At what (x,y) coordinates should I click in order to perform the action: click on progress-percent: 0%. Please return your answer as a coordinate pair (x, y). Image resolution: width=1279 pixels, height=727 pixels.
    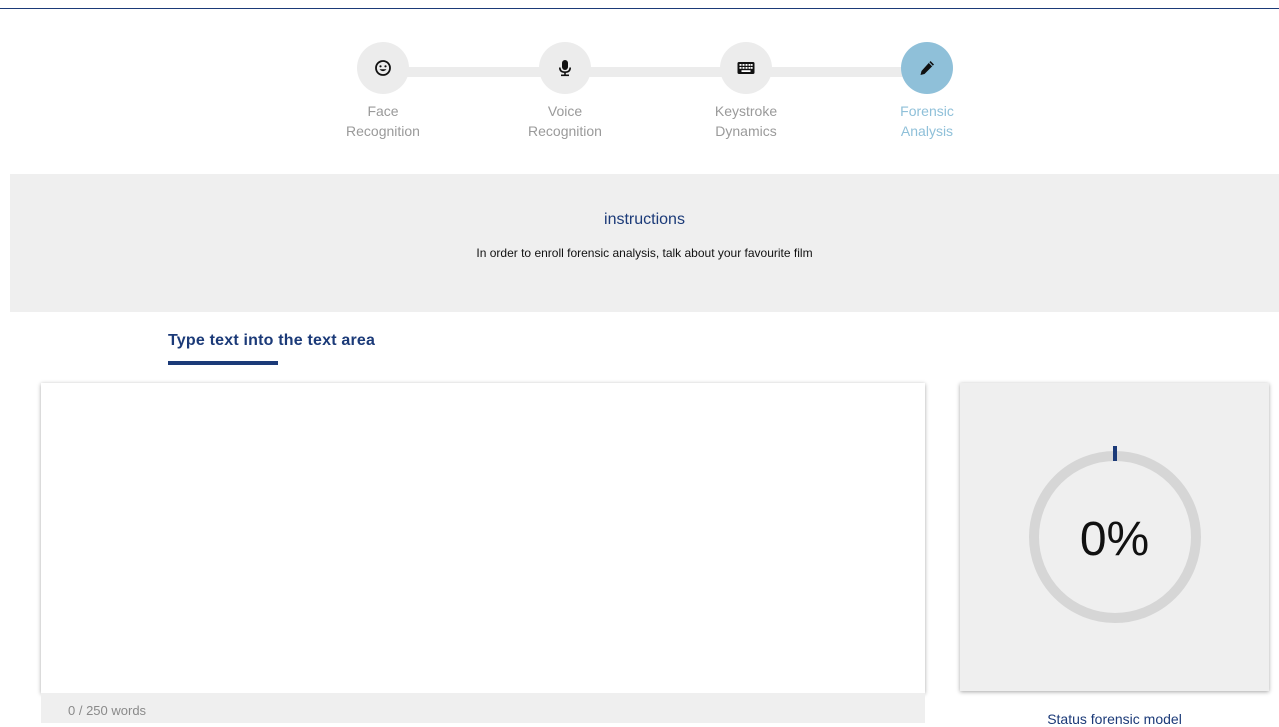
    Looking at the image, I should click on (1114, 539).